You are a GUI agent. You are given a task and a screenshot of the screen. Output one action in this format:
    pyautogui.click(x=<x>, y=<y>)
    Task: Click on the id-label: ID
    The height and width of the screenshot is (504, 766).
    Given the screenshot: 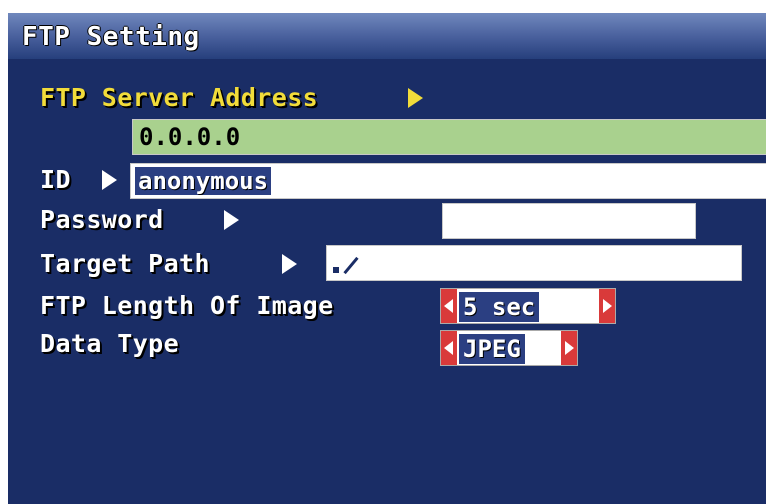 What is the action you would take?
    pyautogui.click(x=55, y=179)
    